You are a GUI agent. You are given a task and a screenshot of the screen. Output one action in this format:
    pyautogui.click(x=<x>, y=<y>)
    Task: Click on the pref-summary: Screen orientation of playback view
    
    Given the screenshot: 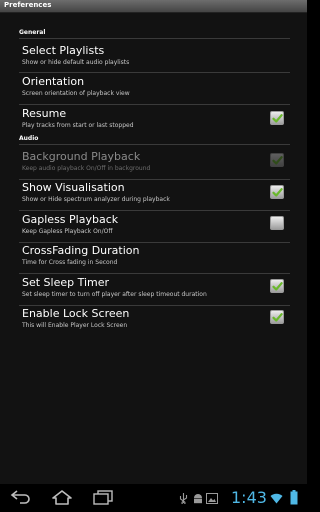 What is the action you would take?
    pyautogui.click(x=76, y=93)
    